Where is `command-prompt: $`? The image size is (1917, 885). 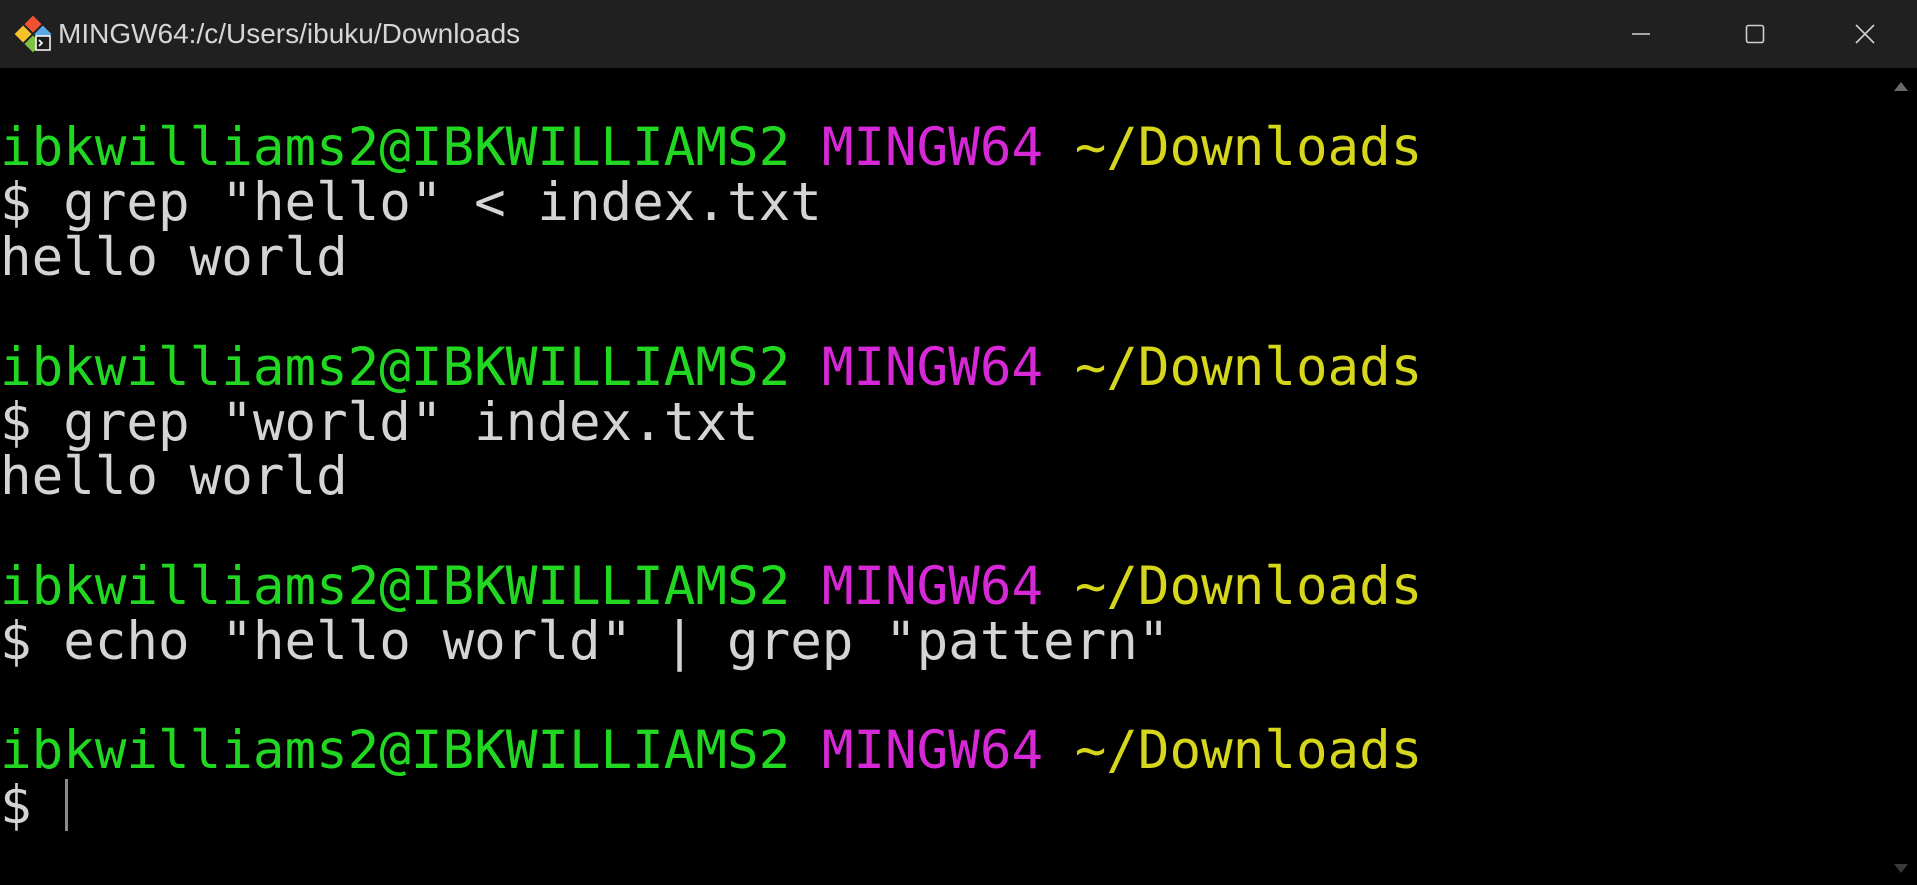 command-prompt: $ is located at coordinates (32, 805).